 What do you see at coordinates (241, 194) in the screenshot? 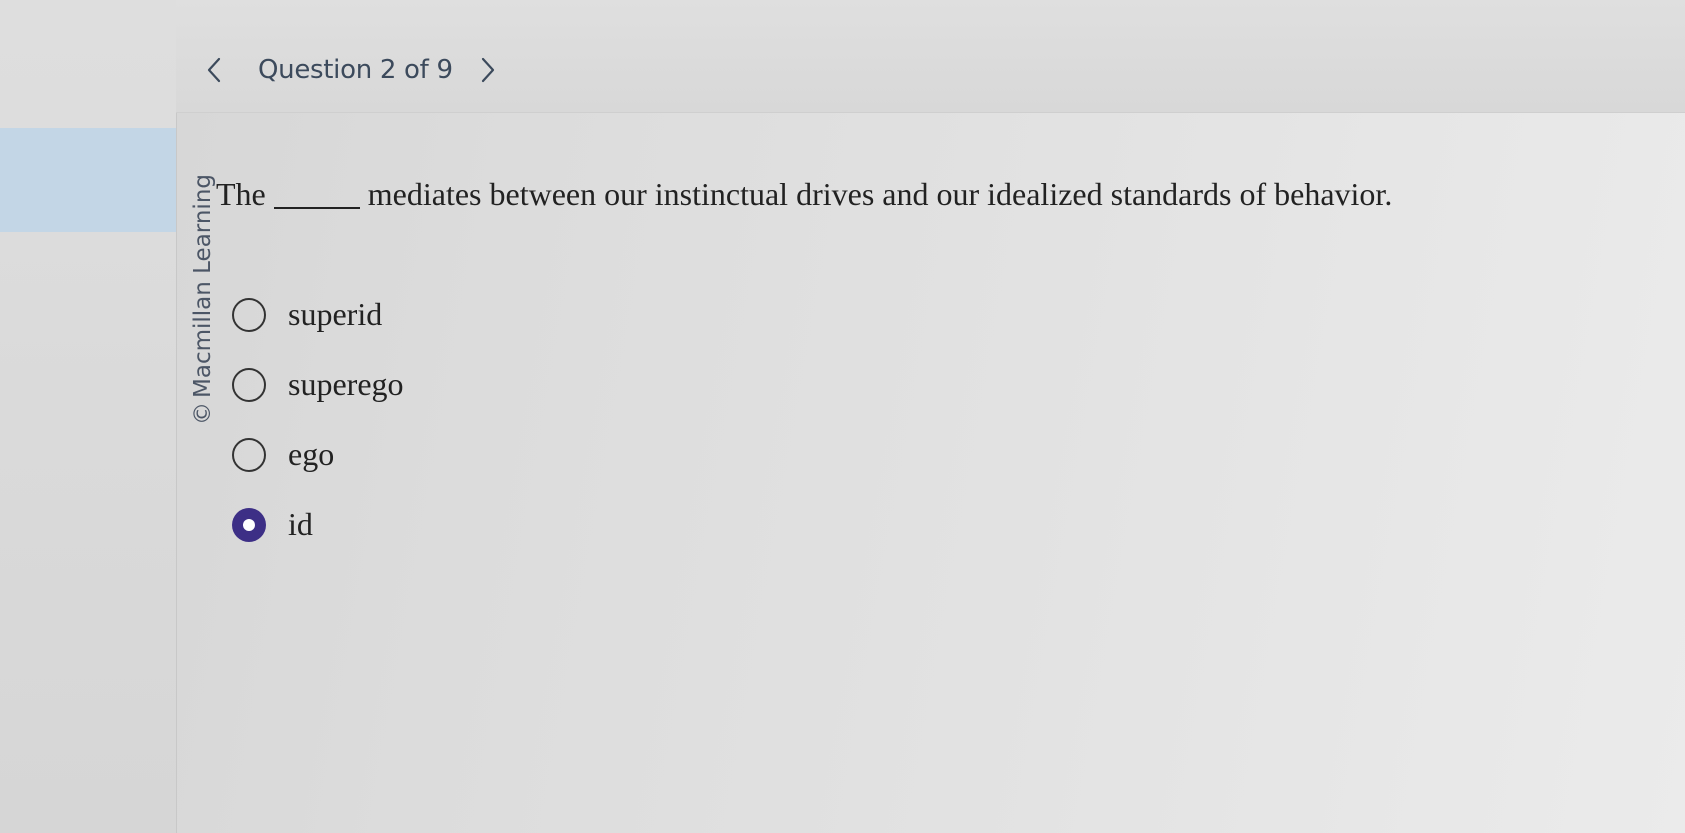
I see `question-prefix: The` at bounding box center [241, 194].